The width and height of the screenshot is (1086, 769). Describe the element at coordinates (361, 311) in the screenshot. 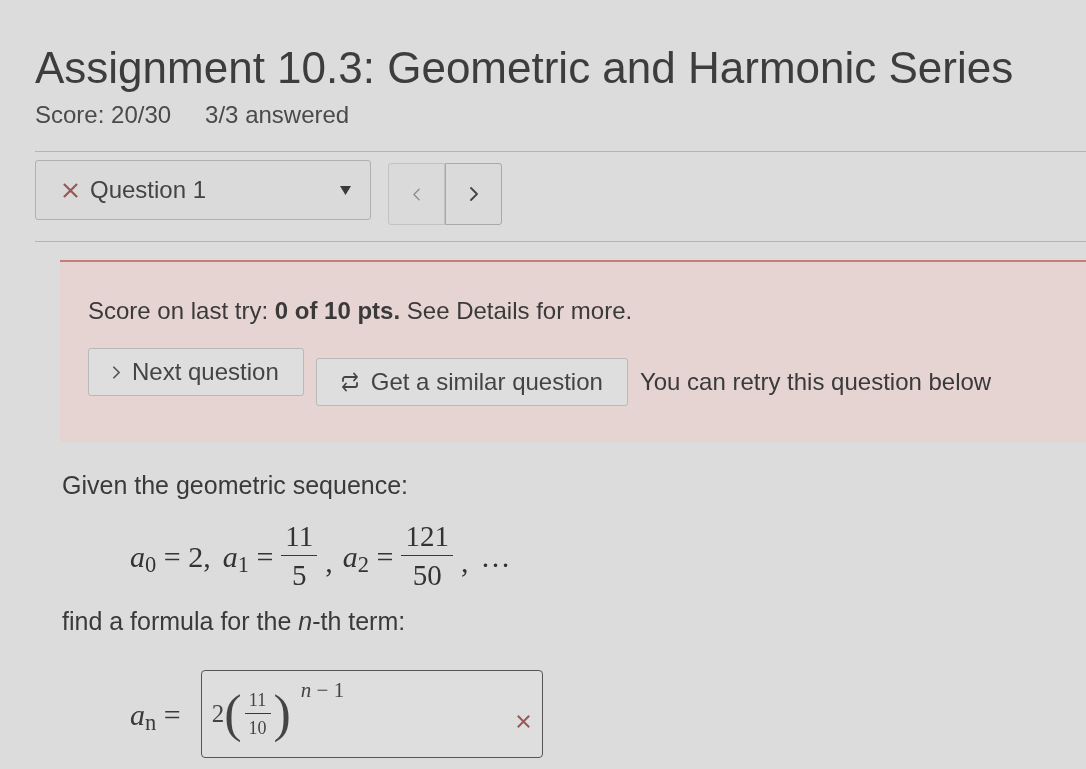

I see `feedback-text: Score on last try: 0 of 10 pts. See Details for more.` at that location.